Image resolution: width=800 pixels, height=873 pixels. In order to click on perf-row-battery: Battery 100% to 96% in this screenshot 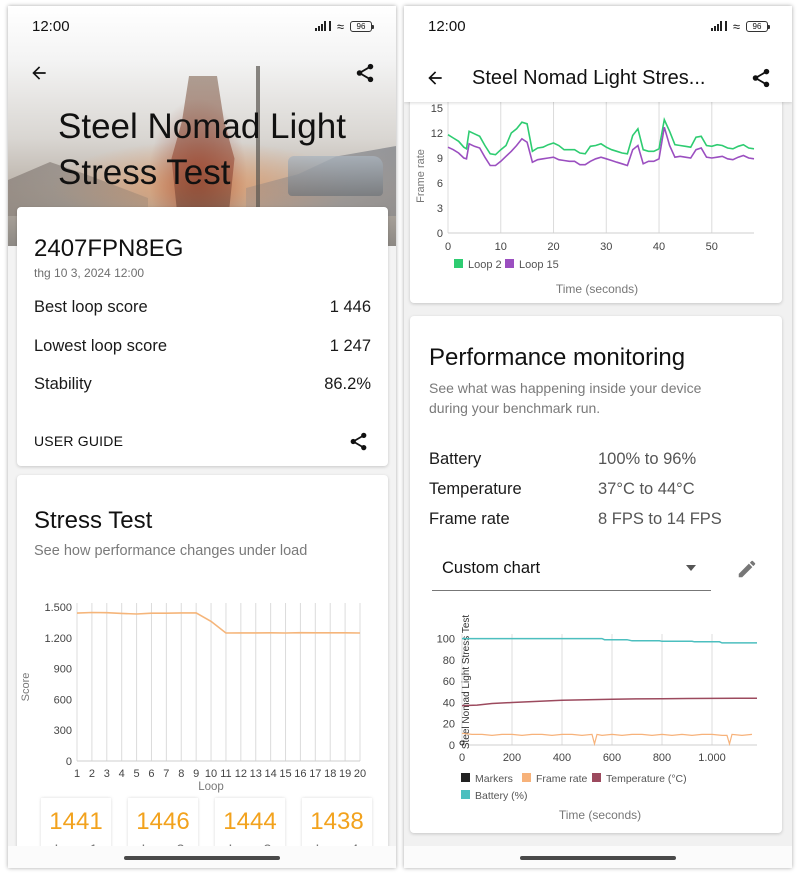, I will do `click(562, 459)`.